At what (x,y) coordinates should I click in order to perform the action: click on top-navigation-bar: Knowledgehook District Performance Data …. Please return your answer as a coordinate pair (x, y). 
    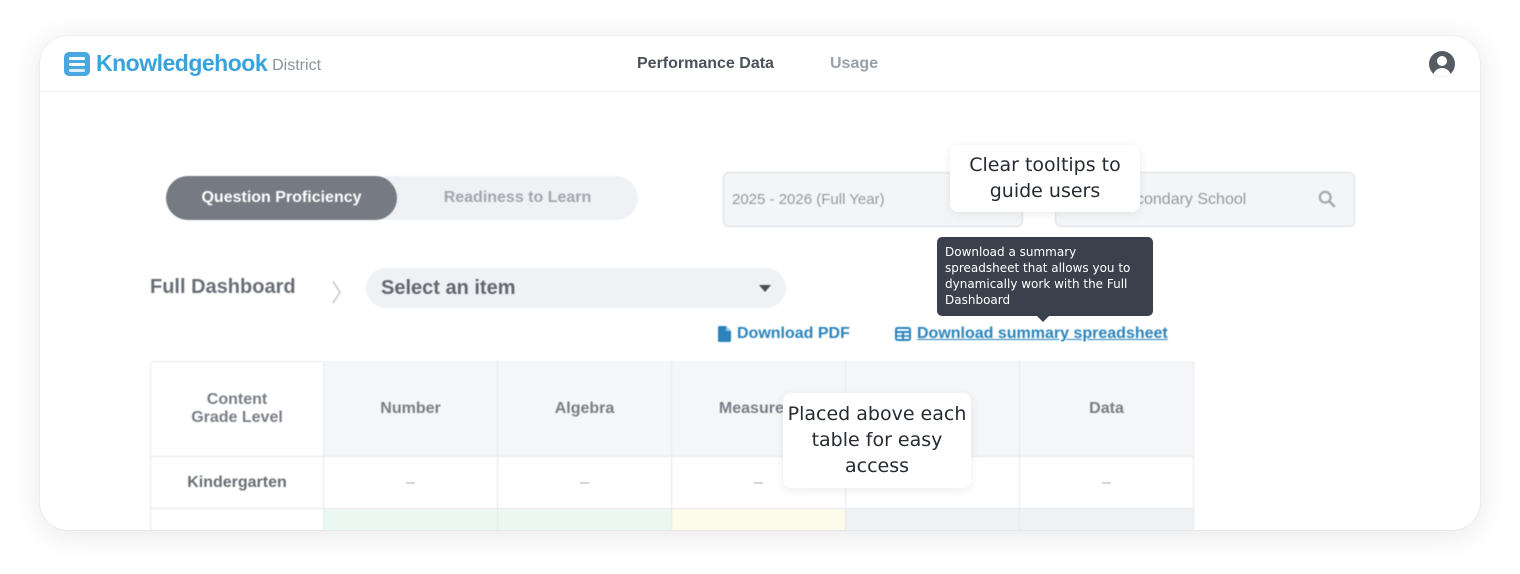
    Looking at the image, I should click on (760, 64).